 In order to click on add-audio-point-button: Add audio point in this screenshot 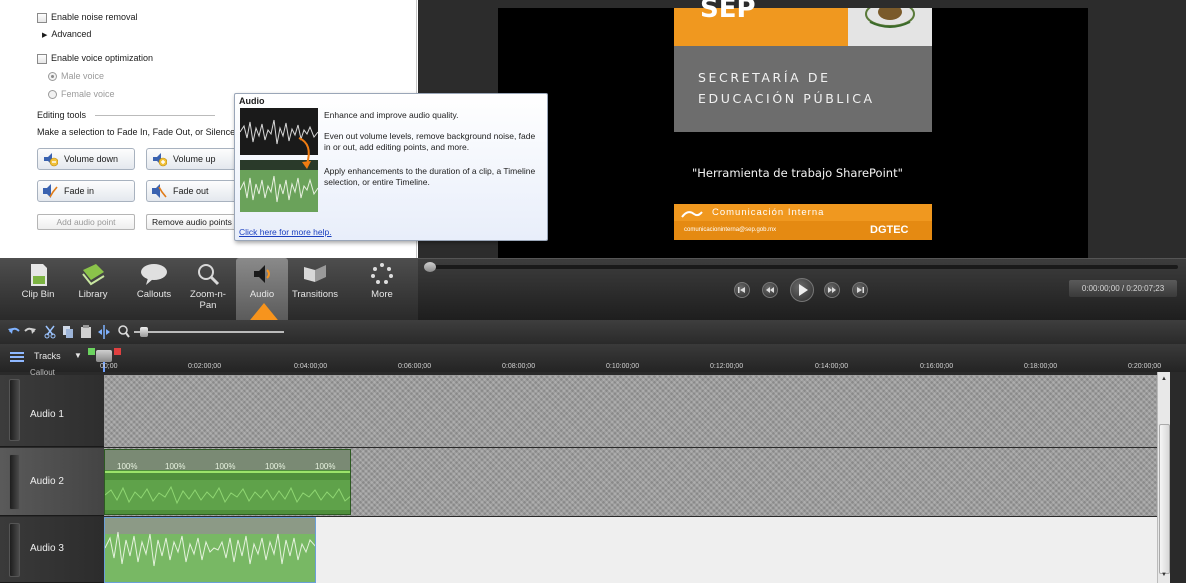, I will do `click(86, 222)`.